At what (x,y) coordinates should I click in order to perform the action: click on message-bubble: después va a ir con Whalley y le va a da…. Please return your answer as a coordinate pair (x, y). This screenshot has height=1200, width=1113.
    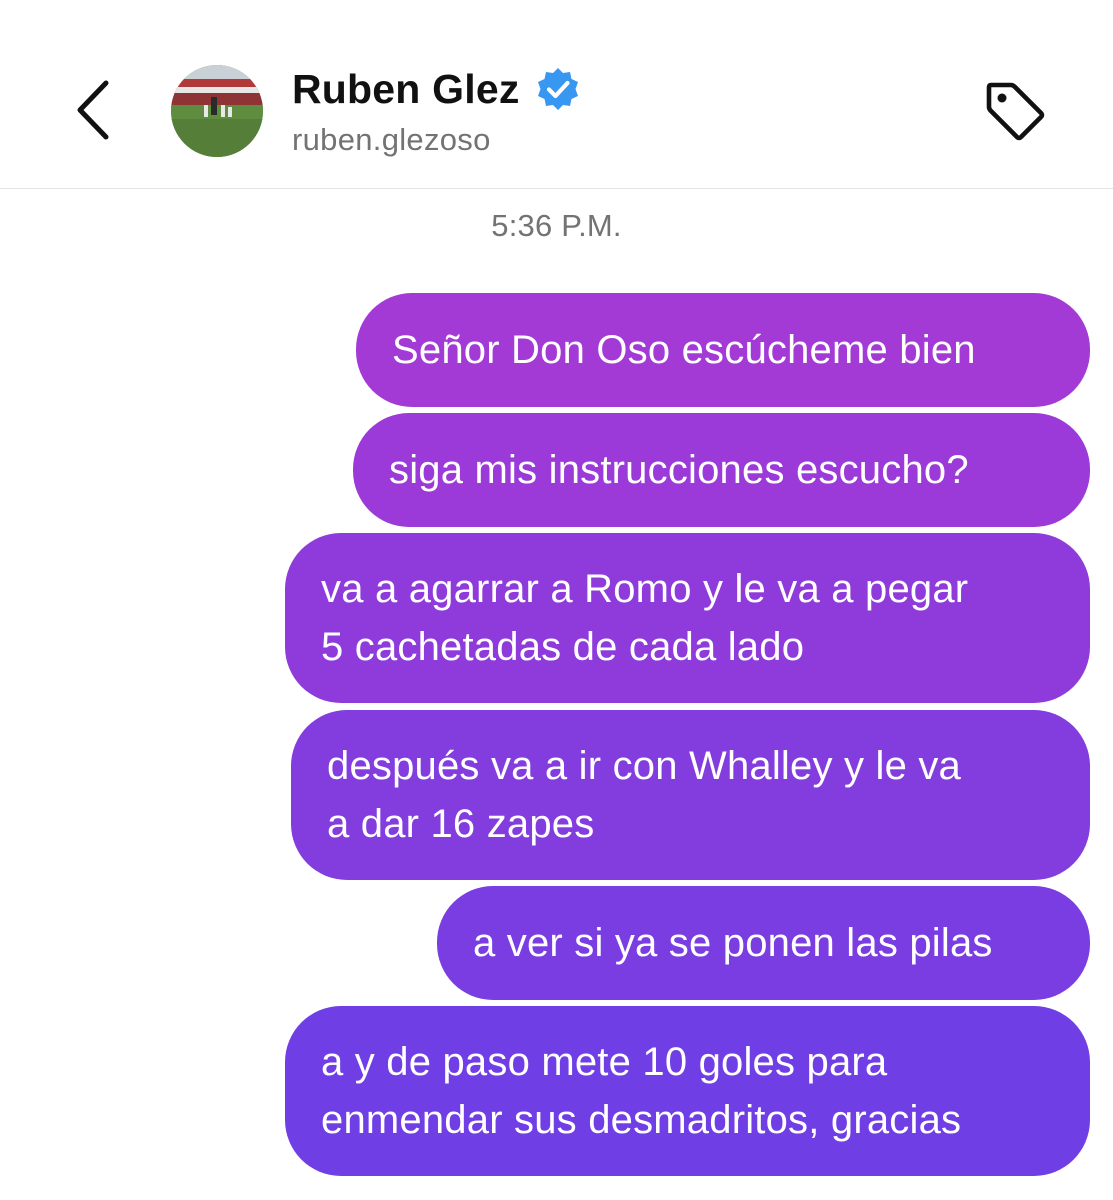
    Looking at the image, I should click on (690, 795).